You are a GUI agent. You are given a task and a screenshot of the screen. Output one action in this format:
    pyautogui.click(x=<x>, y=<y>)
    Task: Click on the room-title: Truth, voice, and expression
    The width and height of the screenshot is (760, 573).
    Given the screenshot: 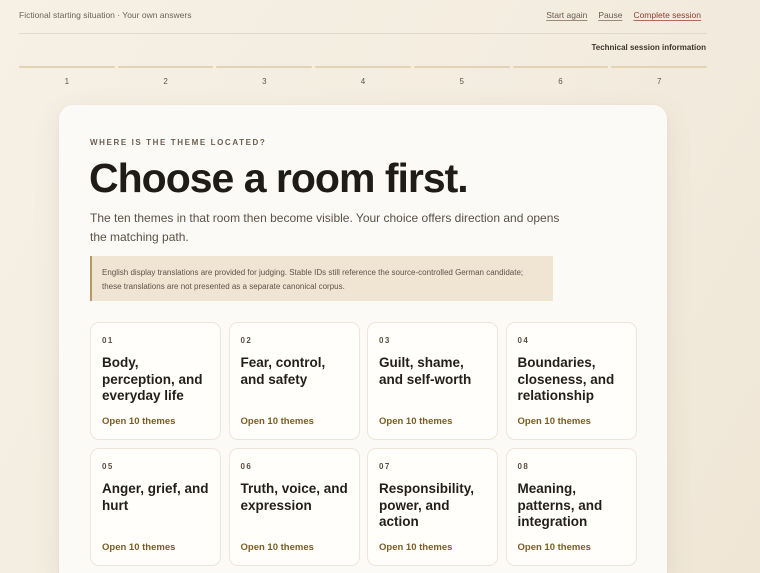 What is the action you would take?
    pyautogui.click(x=294, y=497)
    